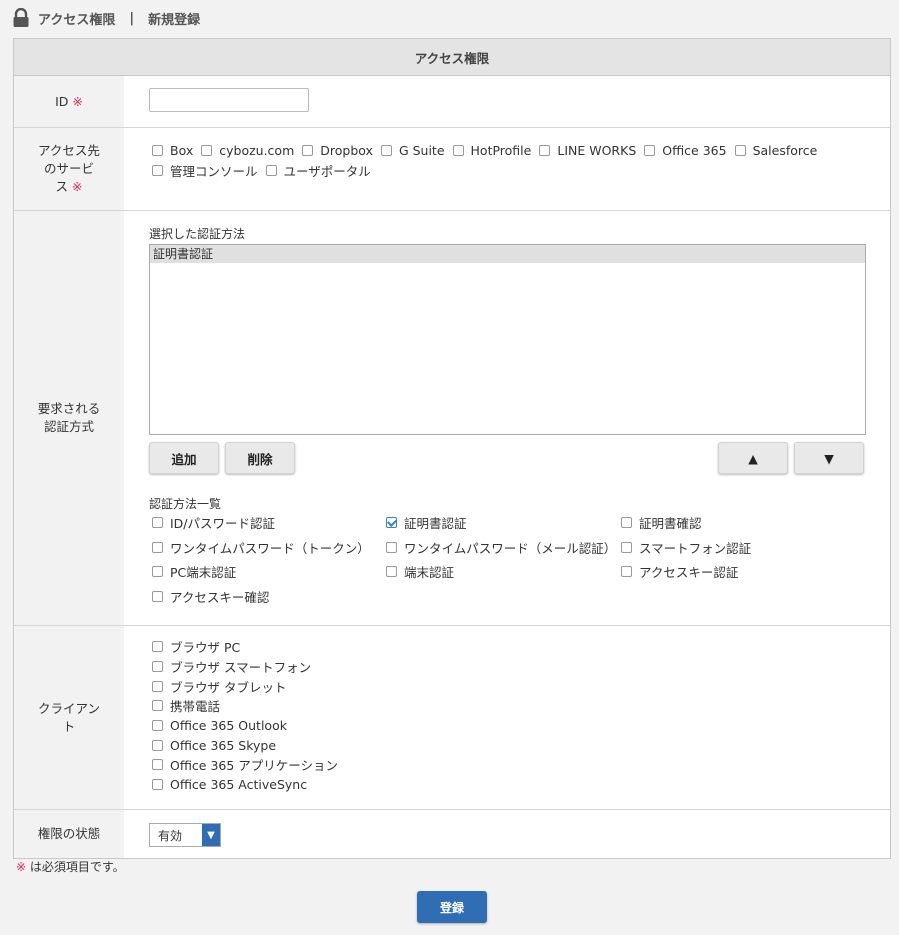 The image size is (899, 935). I want to click on service-option: Office 365, so click(685, 150).